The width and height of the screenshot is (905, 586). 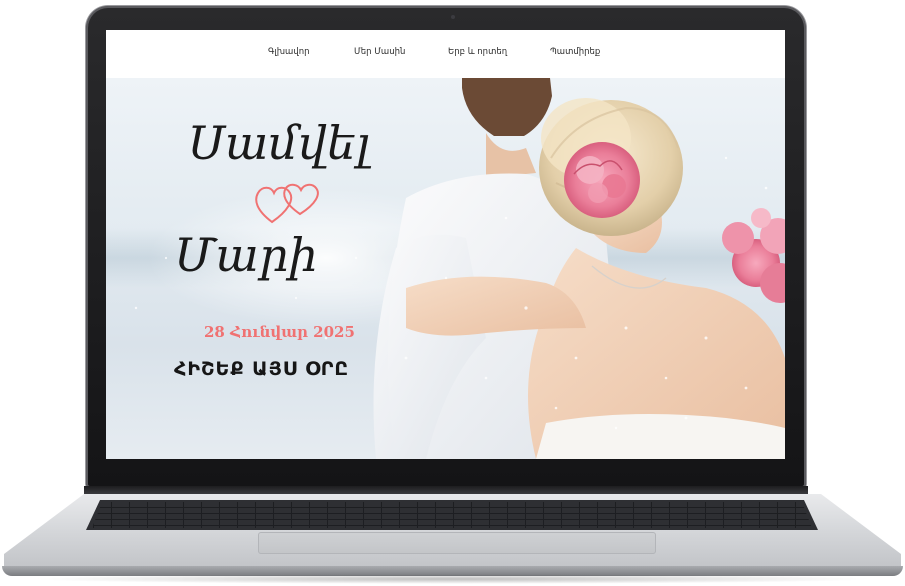 I want to click on top-navigation: Գլխավոր Մեր Մասին Երբ և որտեղ Պատմիրեք, so click(x=445, y=54).